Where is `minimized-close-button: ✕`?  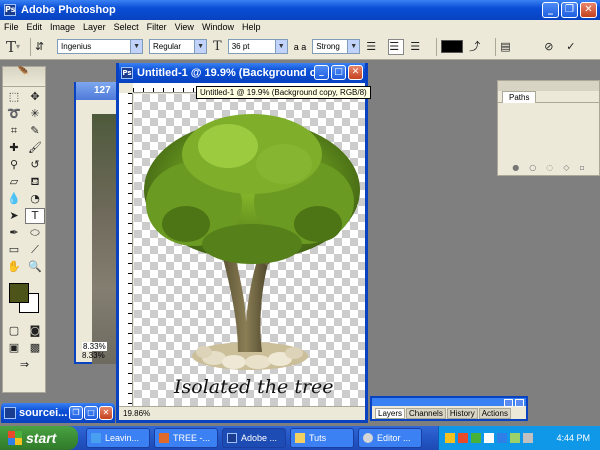
minimized-close-button: ✕ is located at coordinates (106, 413).